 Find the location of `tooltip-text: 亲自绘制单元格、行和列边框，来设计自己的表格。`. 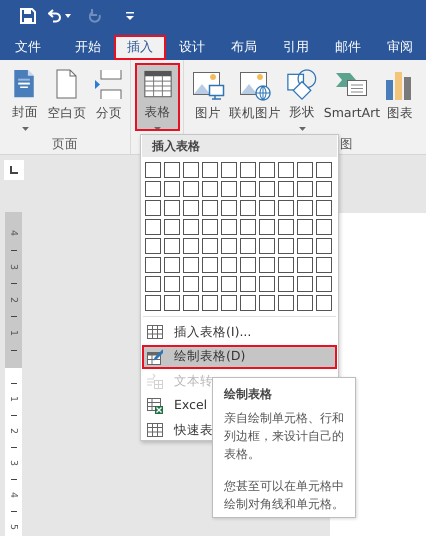

tooltip-text: 亲自绘制单元格、行和列边框，来设计自己的表格。 is located at coordinates (284, 436).